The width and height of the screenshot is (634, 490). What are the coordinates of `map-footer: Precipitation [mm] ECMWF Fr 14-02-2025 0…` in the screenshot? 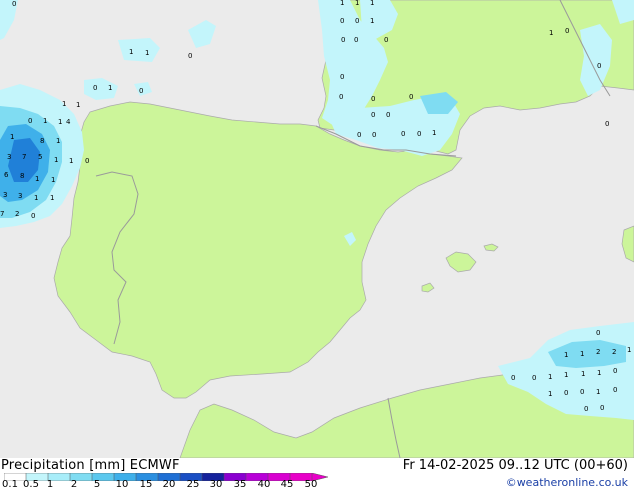 It's located at (317, 474).